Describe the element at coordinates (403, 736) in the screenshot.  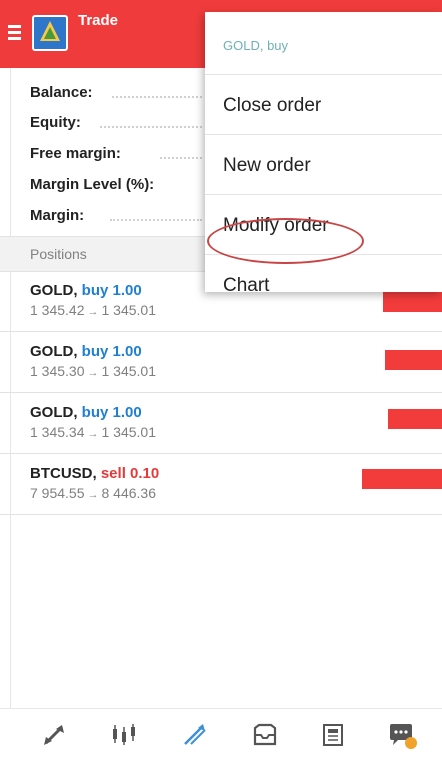
I see `messages-icon` at that location.